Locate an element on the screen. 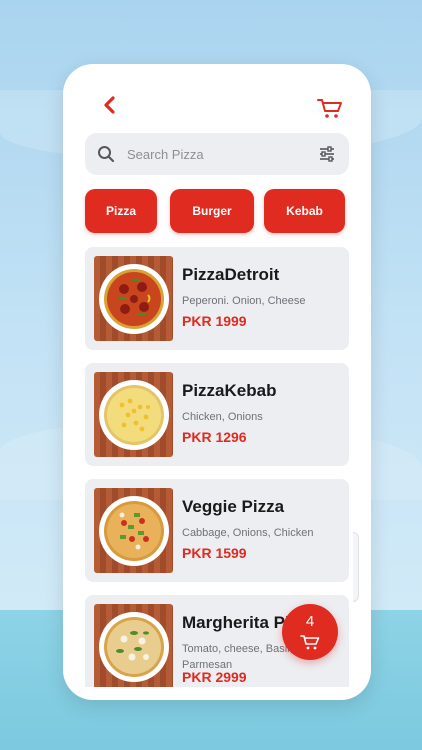 Image resolution: width=422 pixels, height=750 pixels. product-price: PKR 1296 is located at coordinates (214, 437).